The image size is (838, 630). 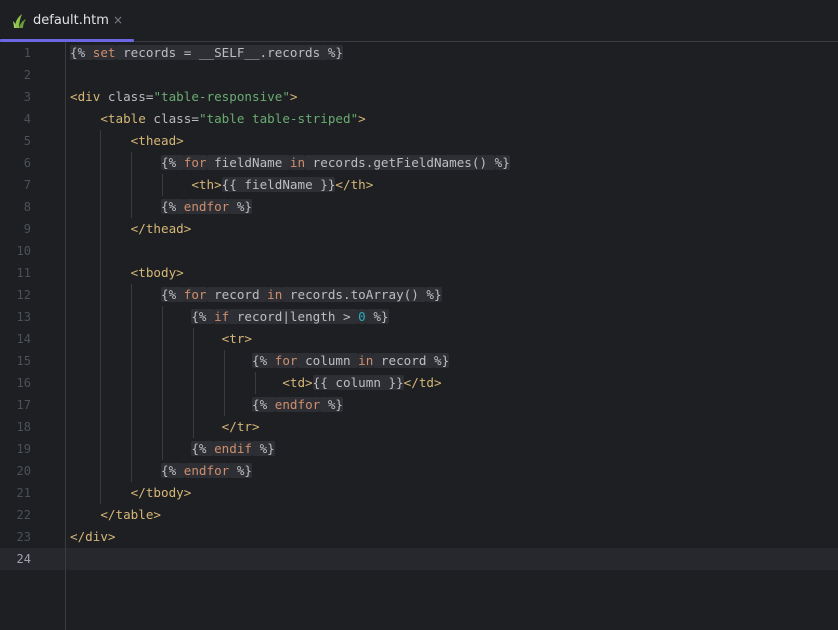 I want to click on code-token: </table>, so click(x=131, y=514).